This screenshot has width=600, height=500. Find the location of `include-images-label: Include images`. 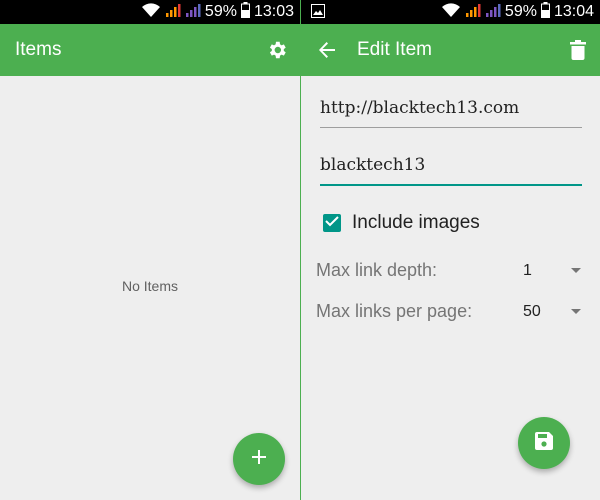

include-images-label: Include images is located at coordinates (416, 223).